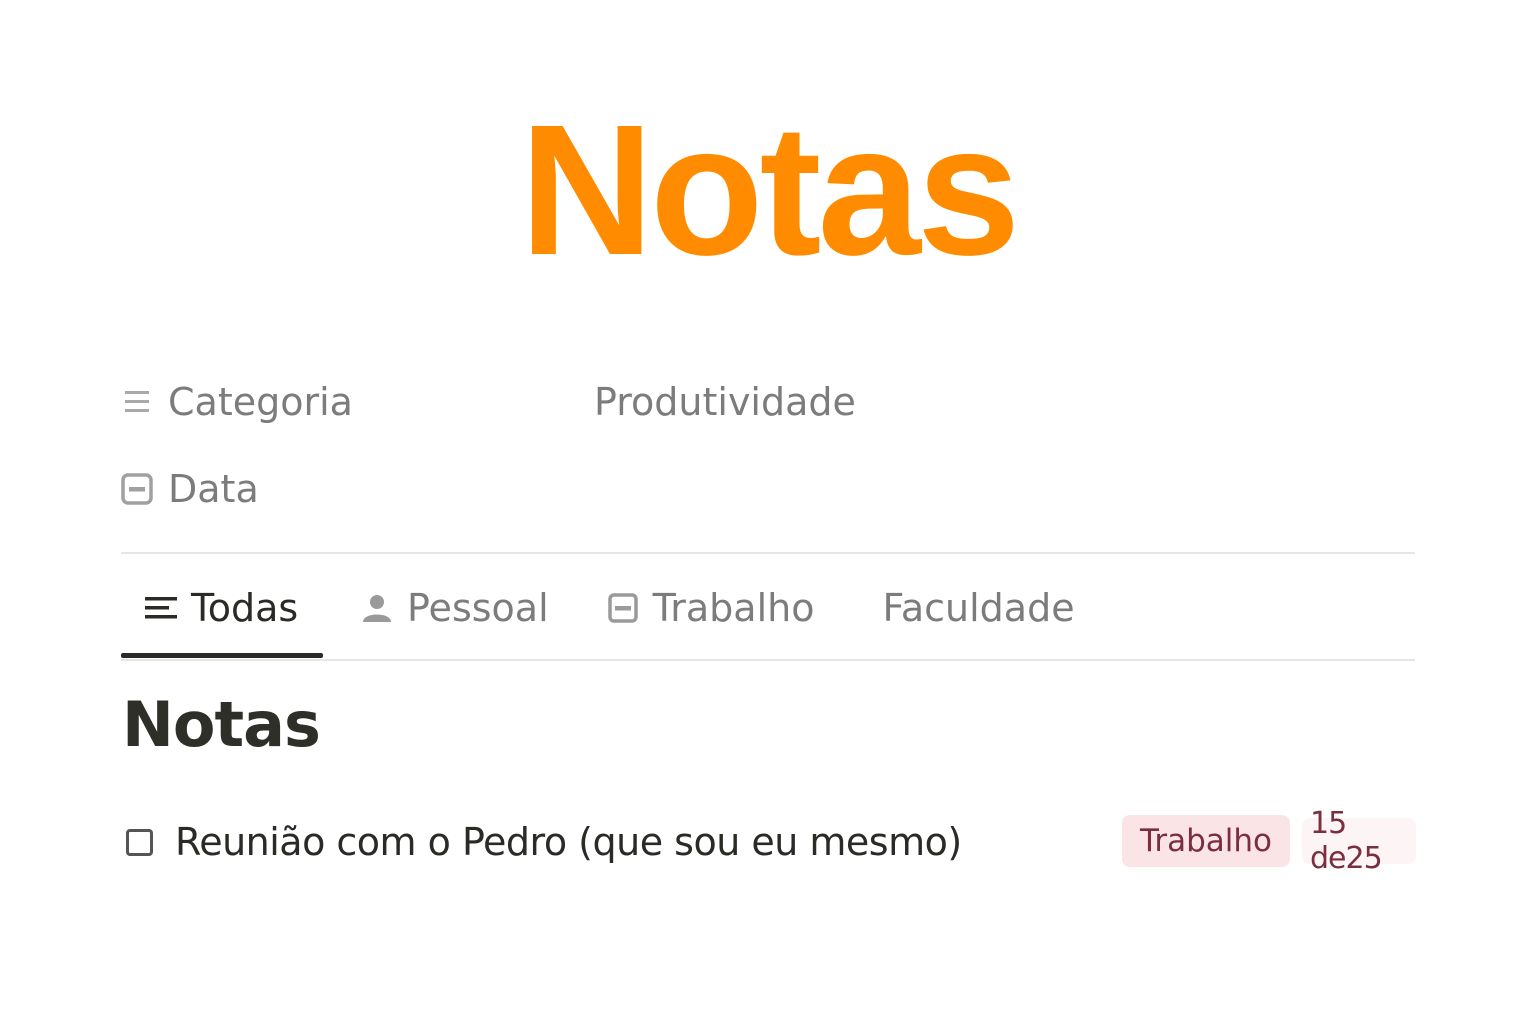  I want to click on tab-label: Todas, so click(245, 608).